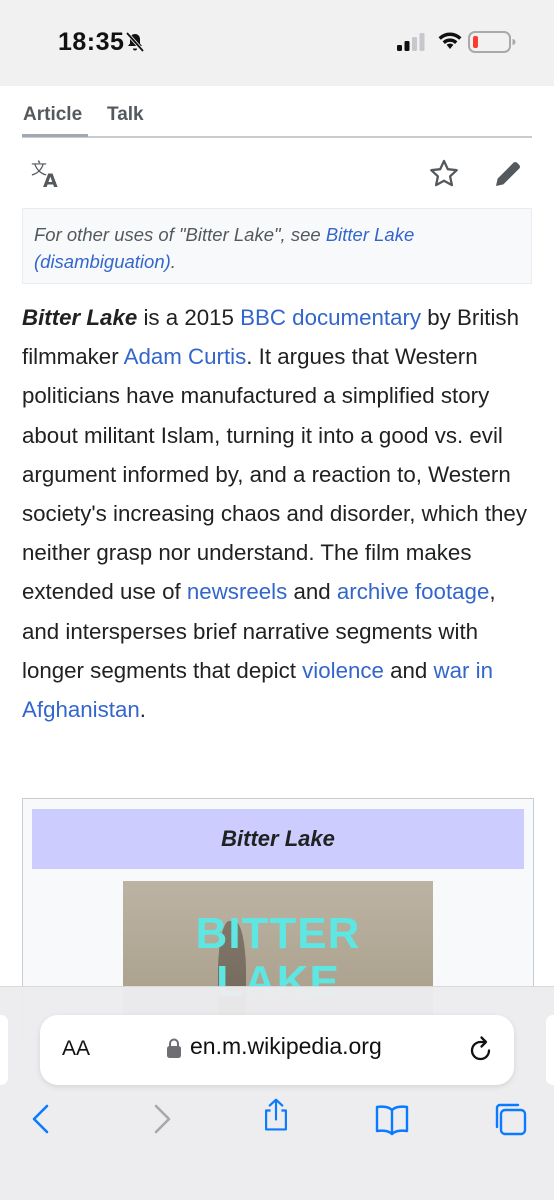  What do you see at coordinates (508, 174) in the screenshot?
I see `edit-pencil-icon` at bounding box center [508, 174].